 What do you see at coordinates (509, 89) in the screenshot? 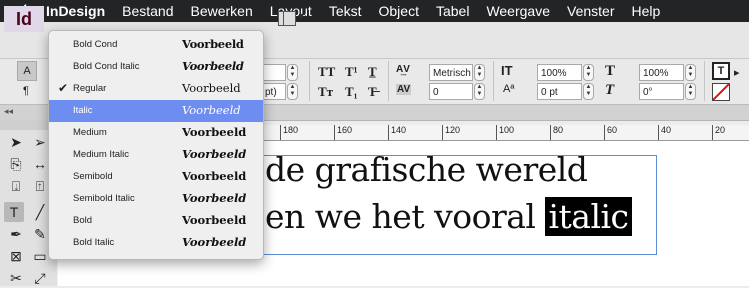
I see `baseline-shift-icon: Aª` at bounding box center [509, 89].